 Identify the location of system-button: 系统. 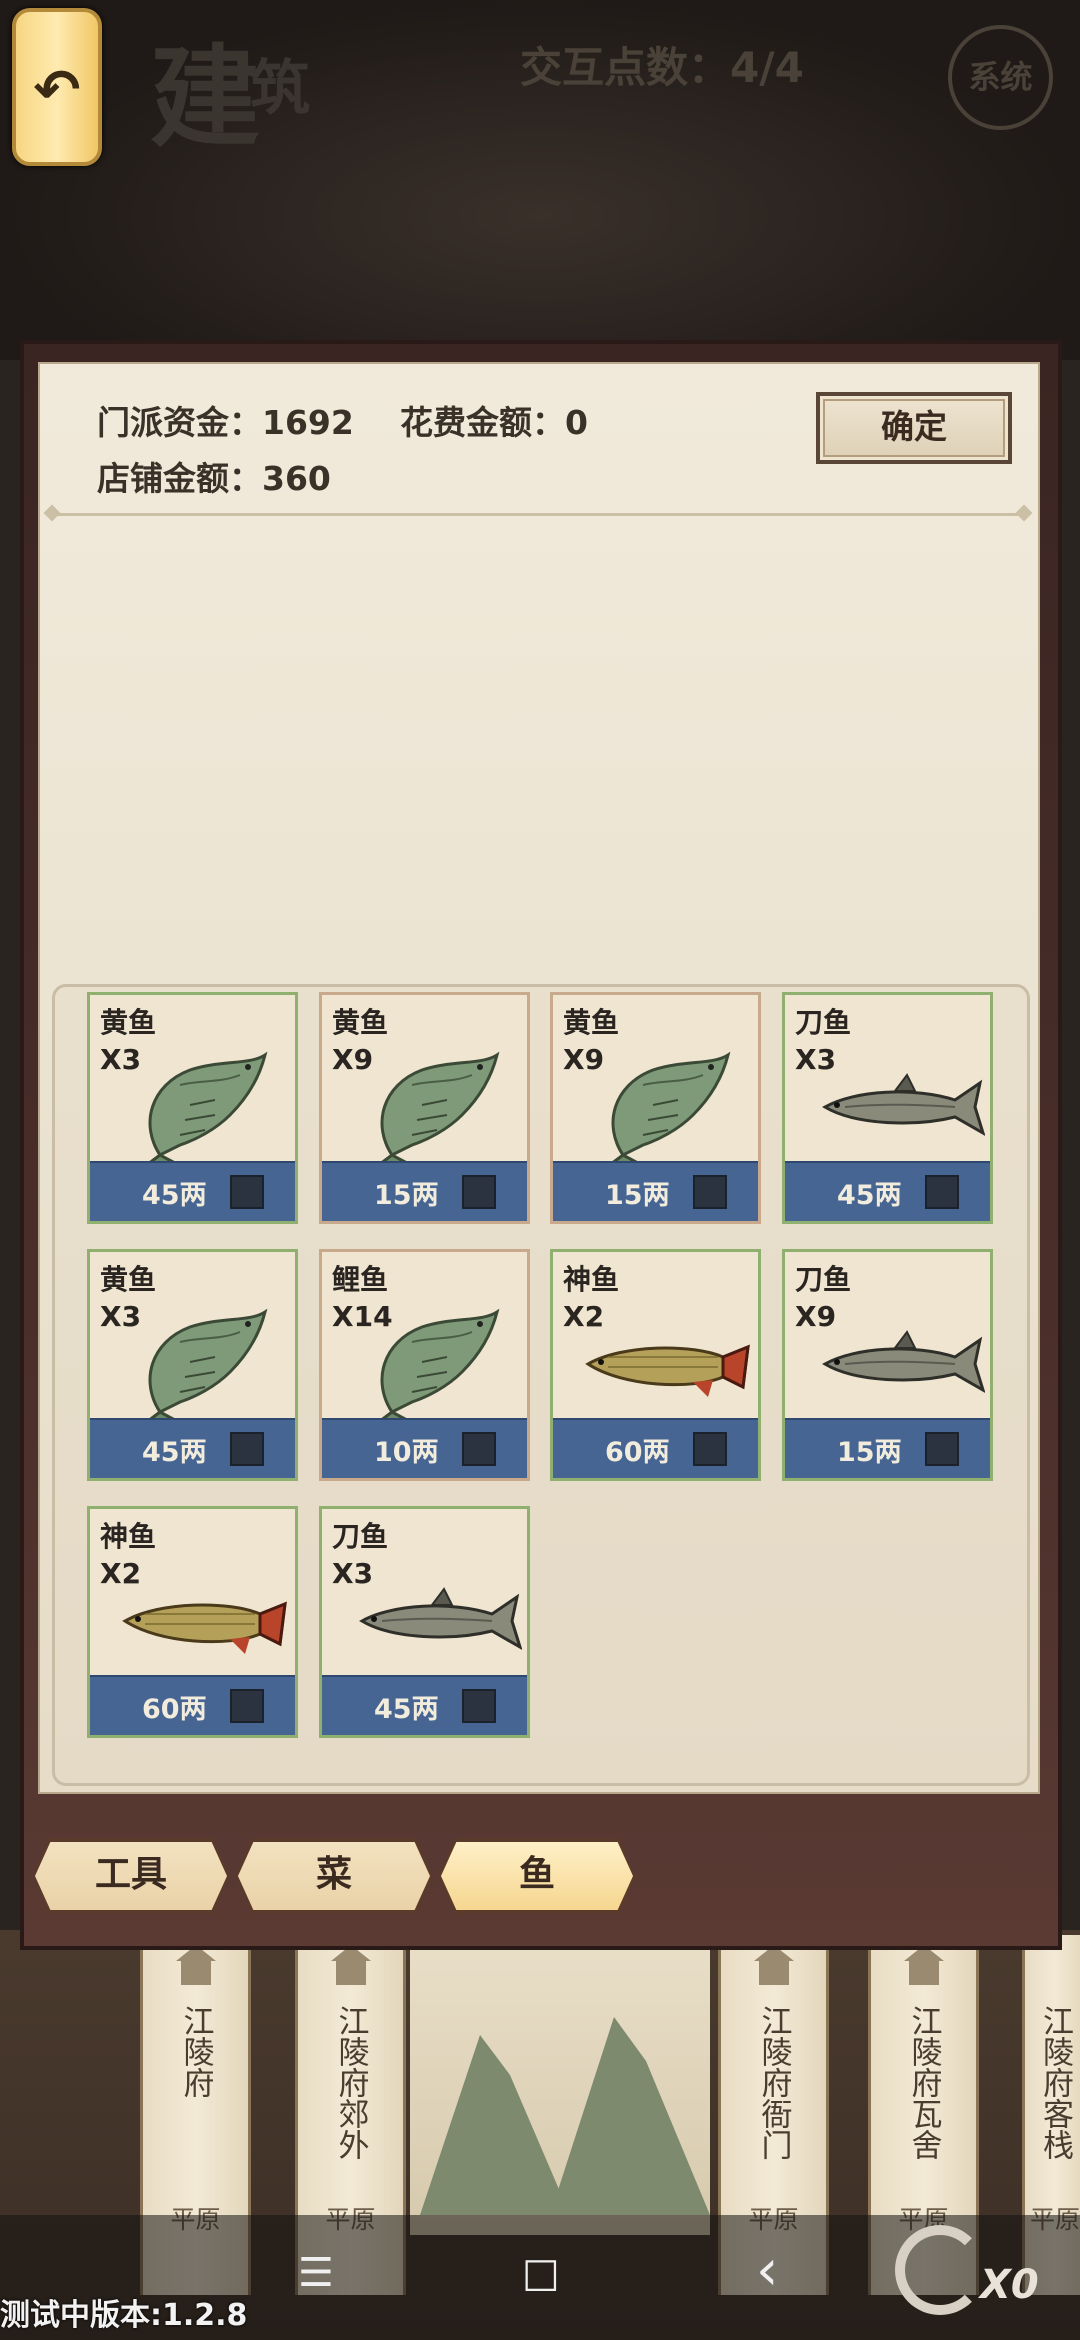
(1000, 77).